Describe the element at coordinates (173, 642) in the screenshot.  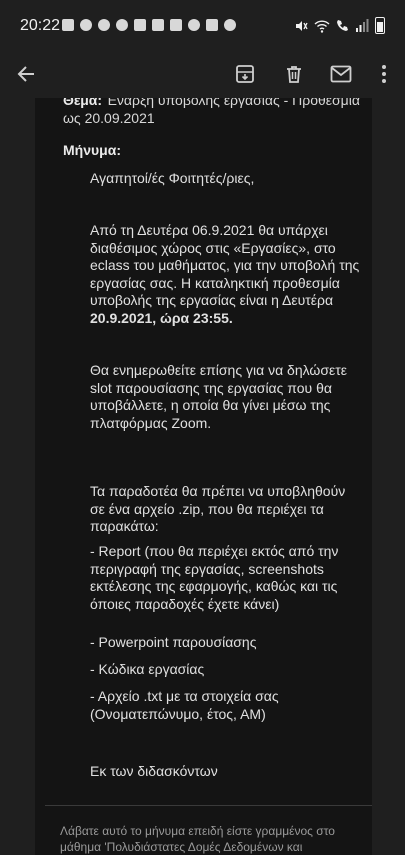
I see `list-item: - Powerpoint παρουσίασης` at that location.